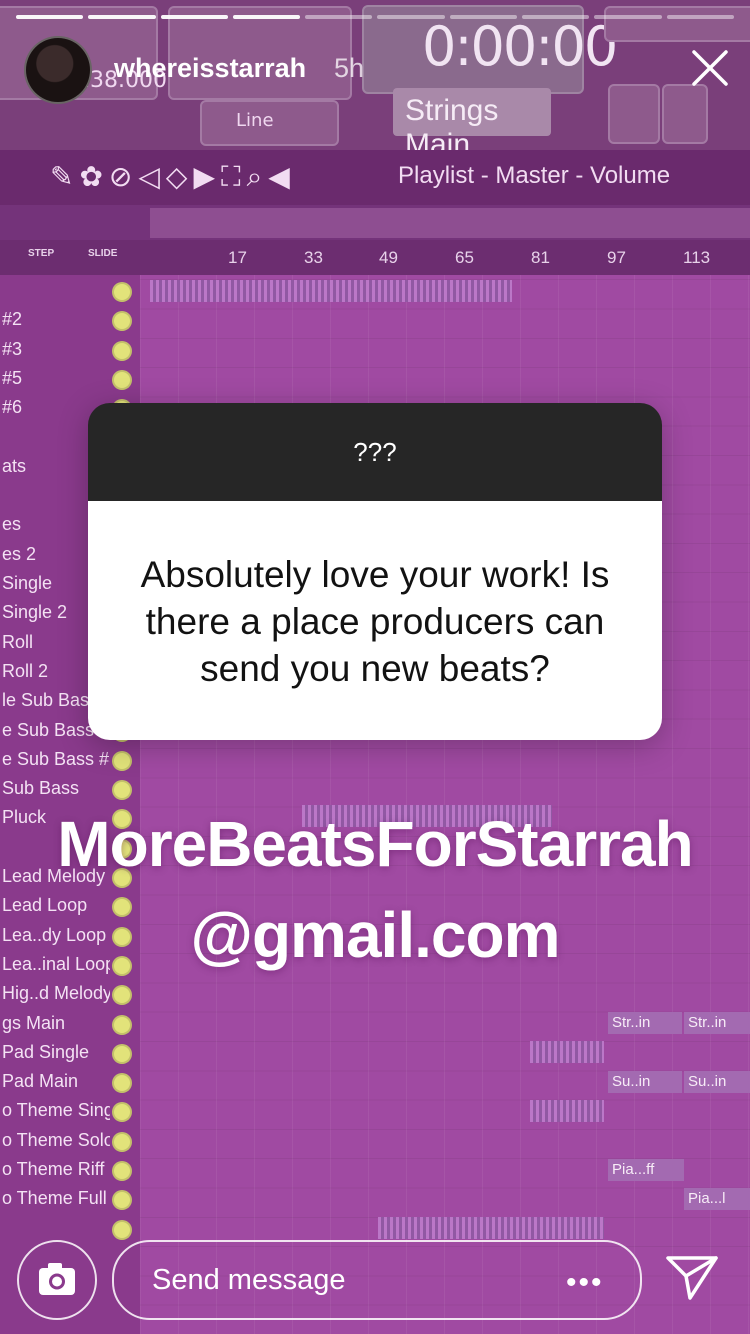  I want to click on daw-channel-row: gs Main, so click(70, 1025).